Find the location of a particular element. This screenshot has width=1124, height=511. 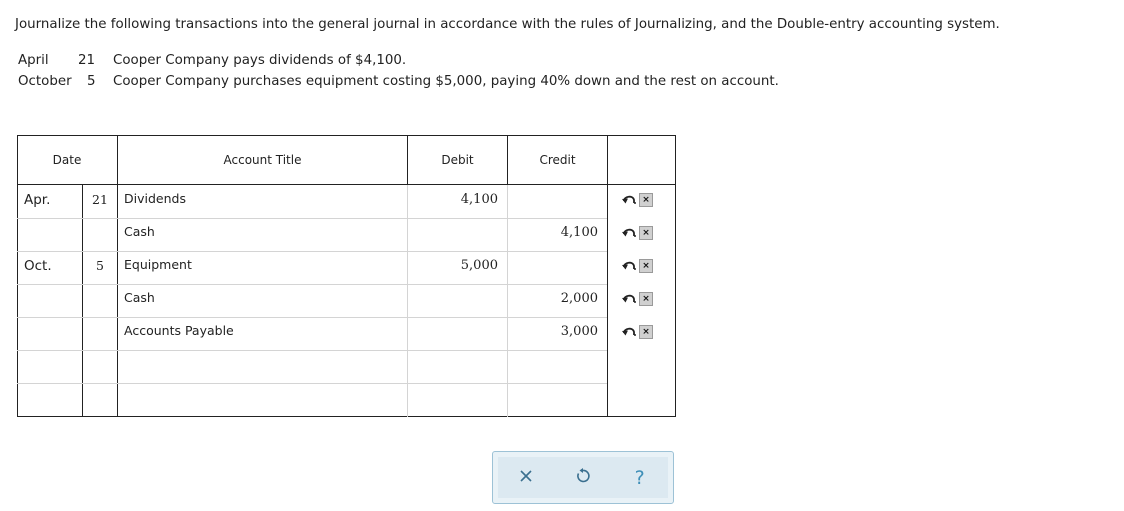

transaction-month: April is located at coordinates (33, 60).